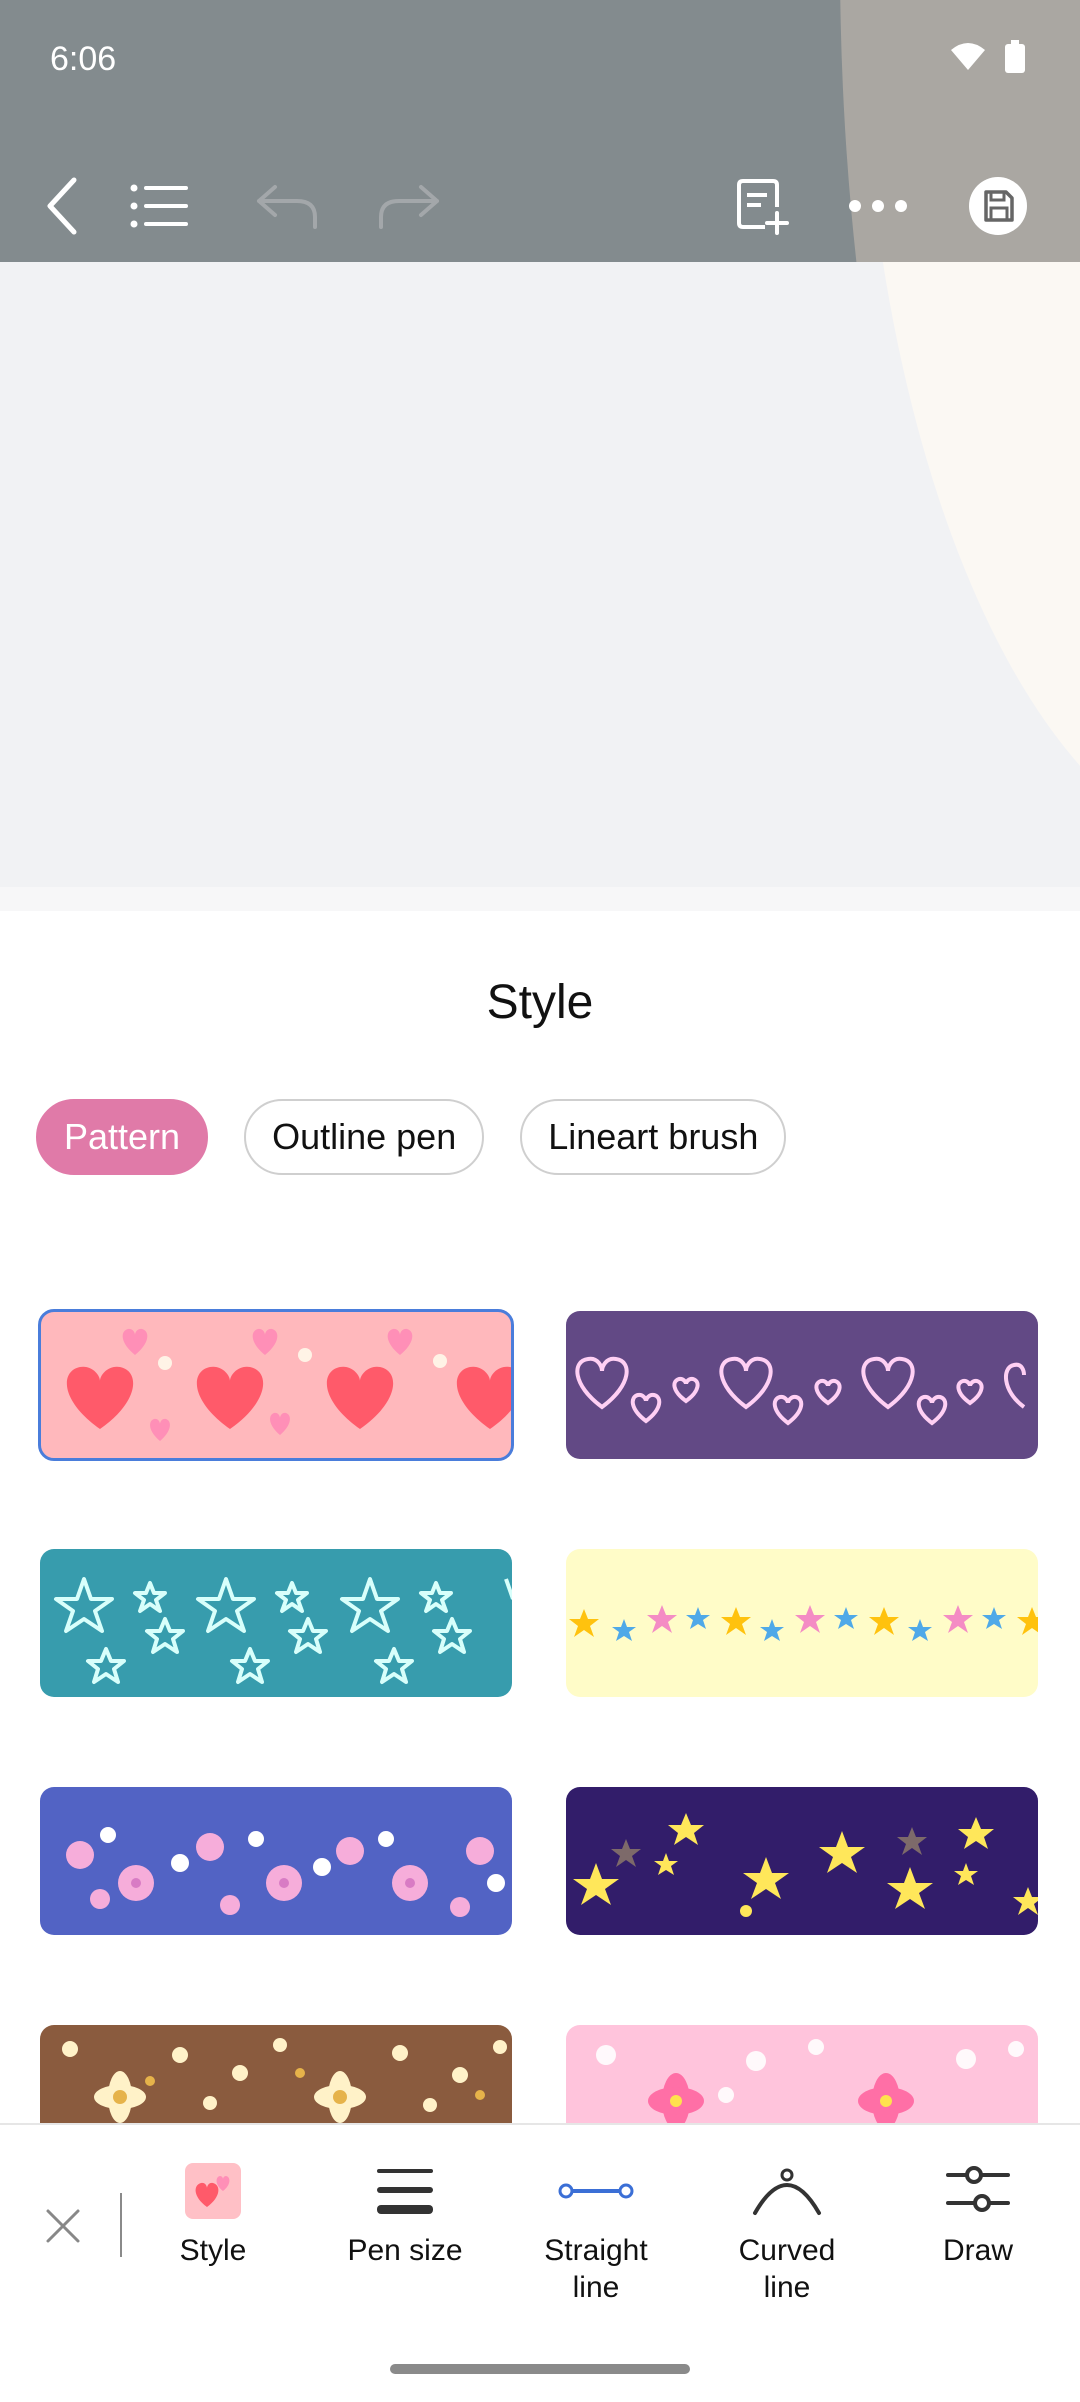 The width and height of the screenshot is (1080, 2402). What do you see at coordinates (810, 2081) in the screenshot?
I see `pink-flower-pattern` at bounding box center [810, 2081].